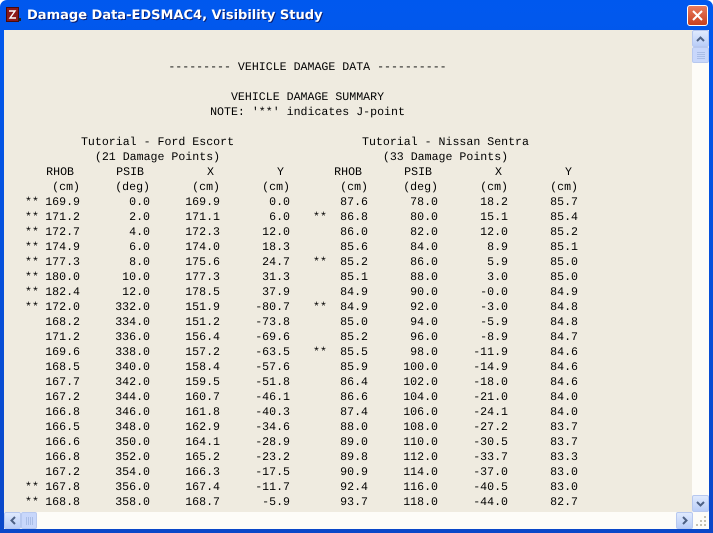 The image size is (713, 533). I want to click on table-cell-text: 96.0, so click(423, 337).